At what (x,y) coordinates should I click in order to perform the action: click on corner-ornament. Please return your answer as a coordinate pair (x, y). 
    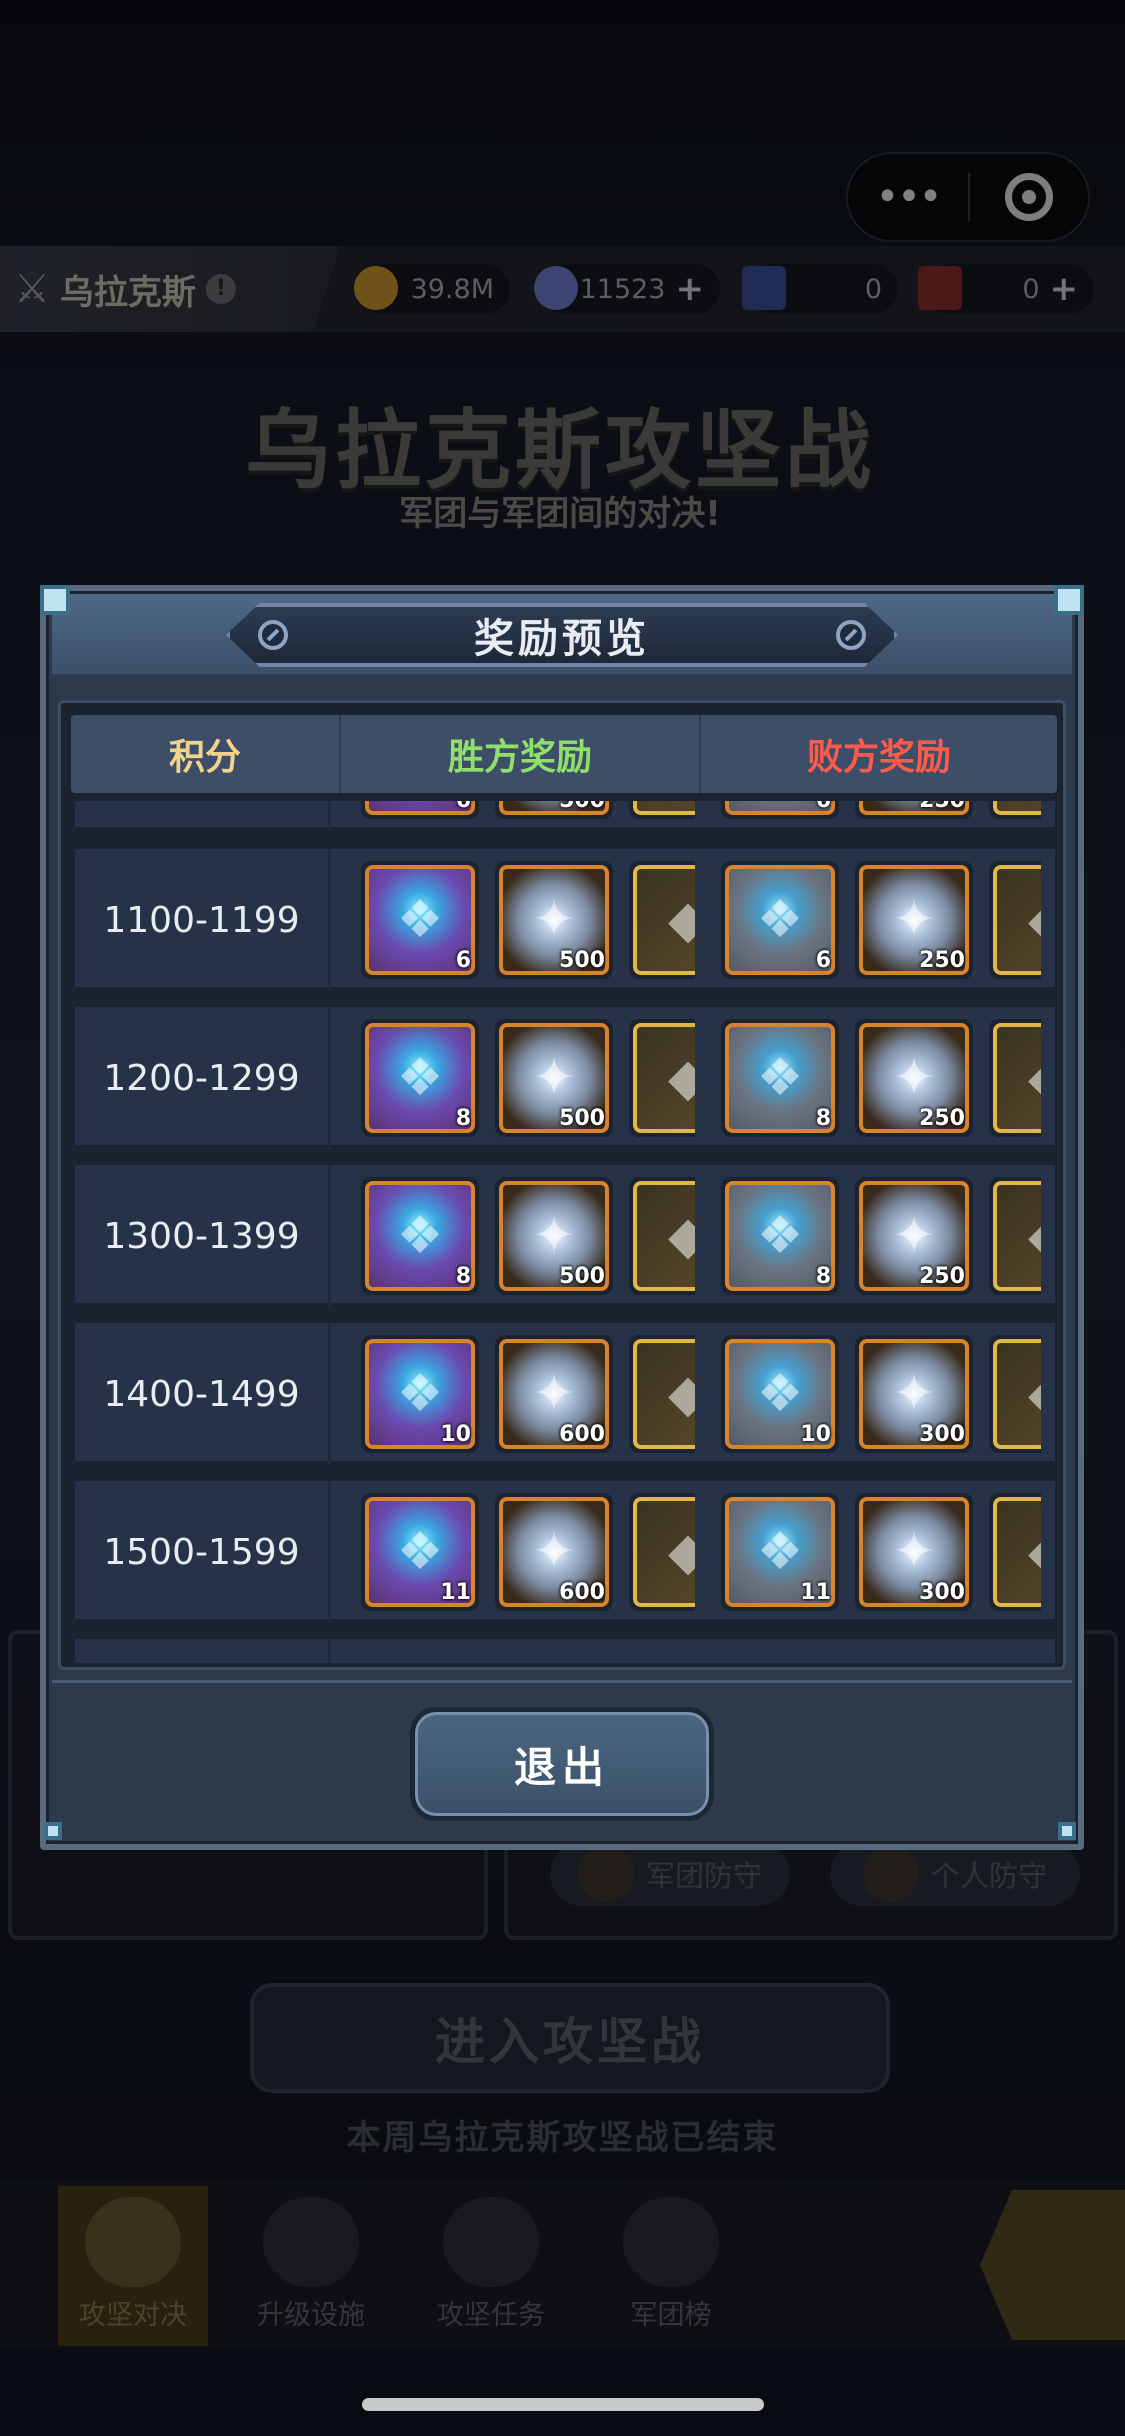
    Looking at the image, I should click on (55, 600).